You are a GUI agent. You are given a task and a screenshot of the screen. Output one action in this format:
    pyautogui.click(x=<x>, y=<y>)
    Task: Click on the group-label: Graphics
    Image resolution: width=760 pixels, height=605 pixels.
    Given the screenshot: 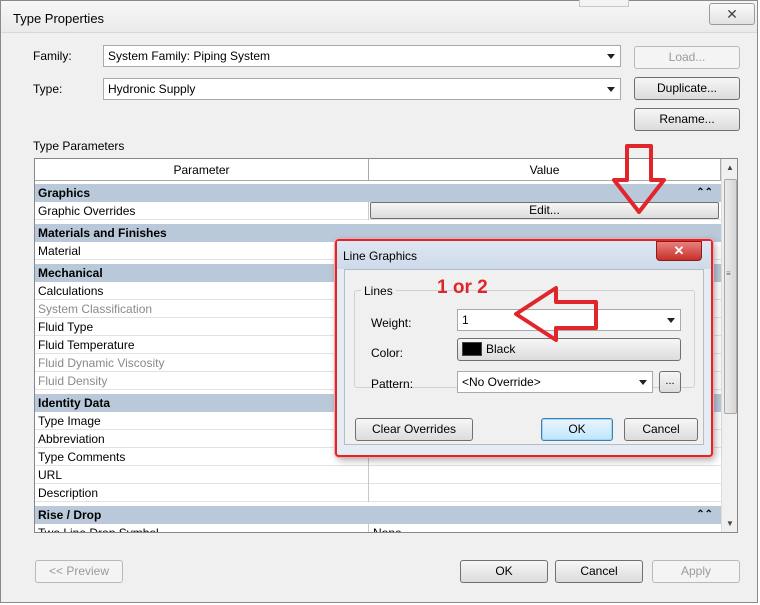 What is the action you would take?
    pyautogui.click(x=64, y=193)
    